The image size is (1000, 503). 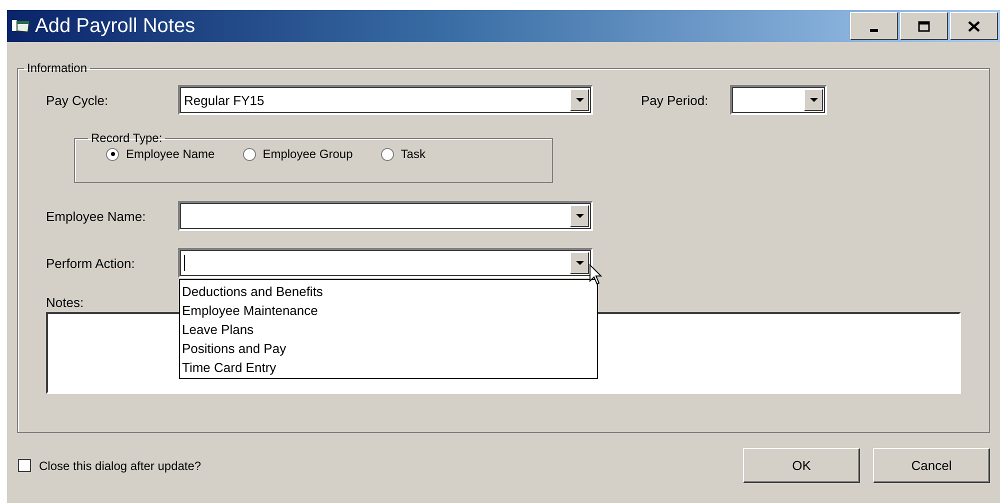 What do you see at coordinates (91, 263) in the screenshot?
I see `field-label: Perform Action:` at bounding box center [91, 263].